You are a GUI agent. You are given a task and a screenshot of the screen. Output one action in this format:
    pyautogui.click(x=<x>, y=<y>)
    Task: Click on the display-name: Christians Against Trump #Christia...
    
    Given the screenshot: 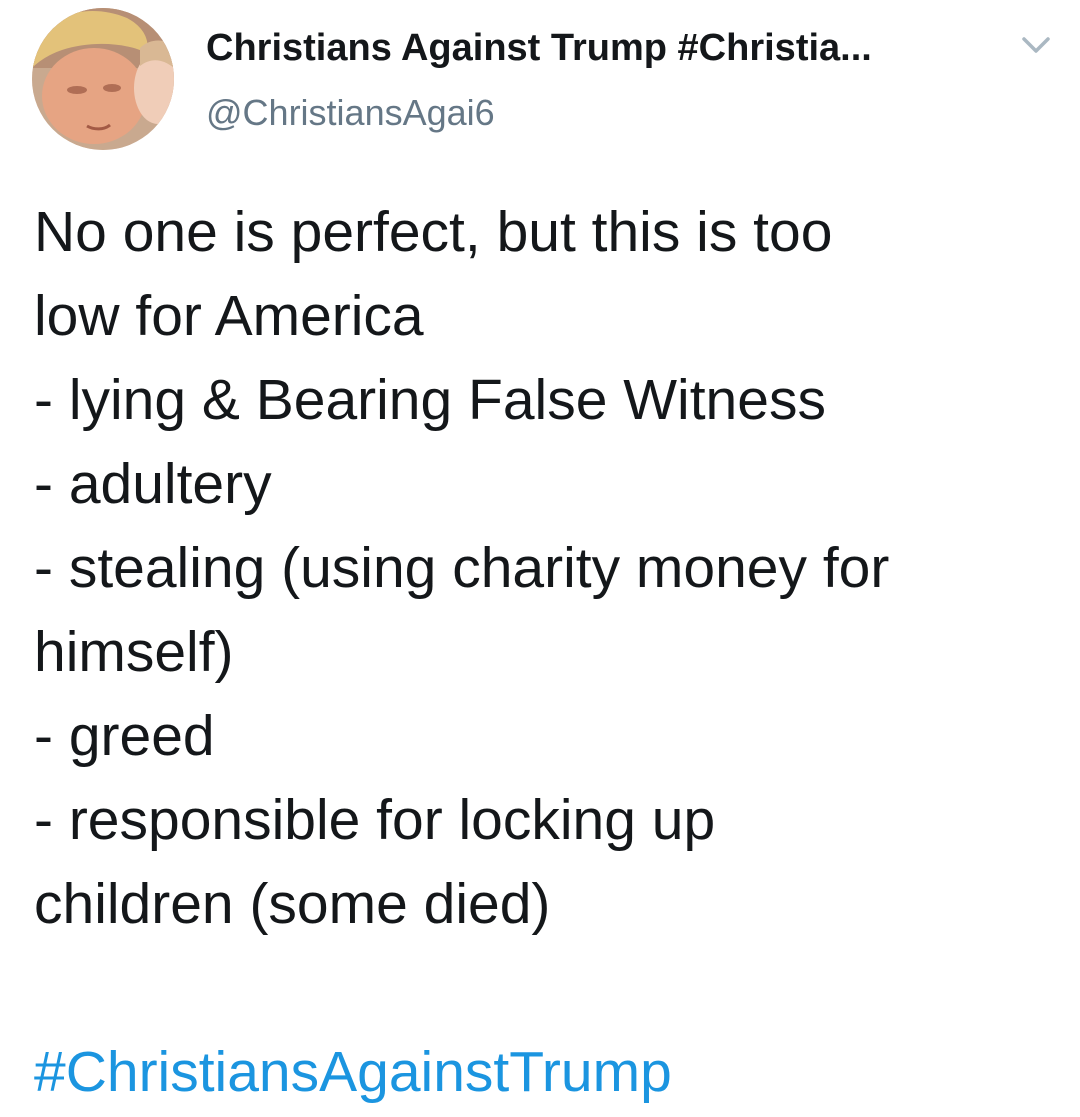 What is the action you would take?
    pyautogui.click(x=606, y=48)
    